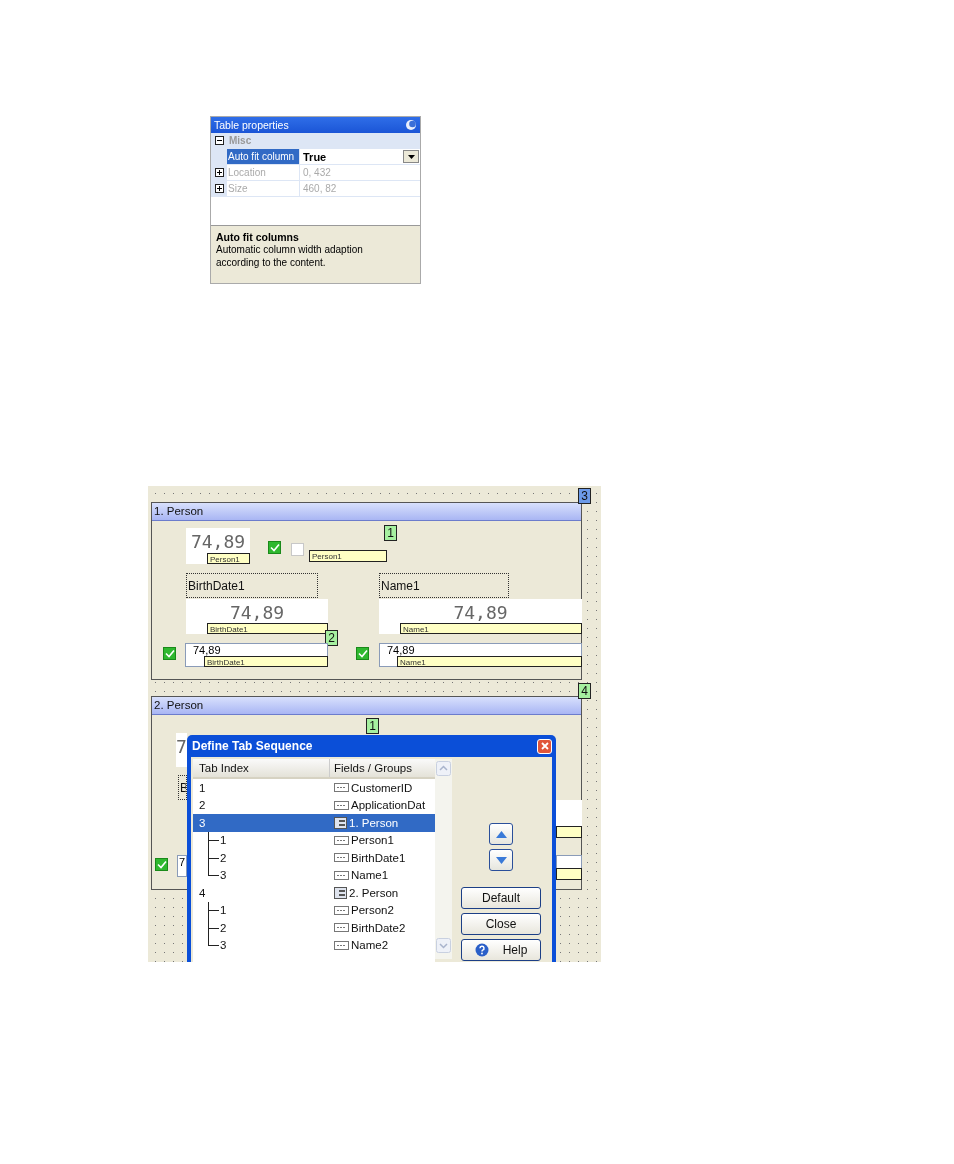  I want to click on field-name: Person1, so click(372, 840).